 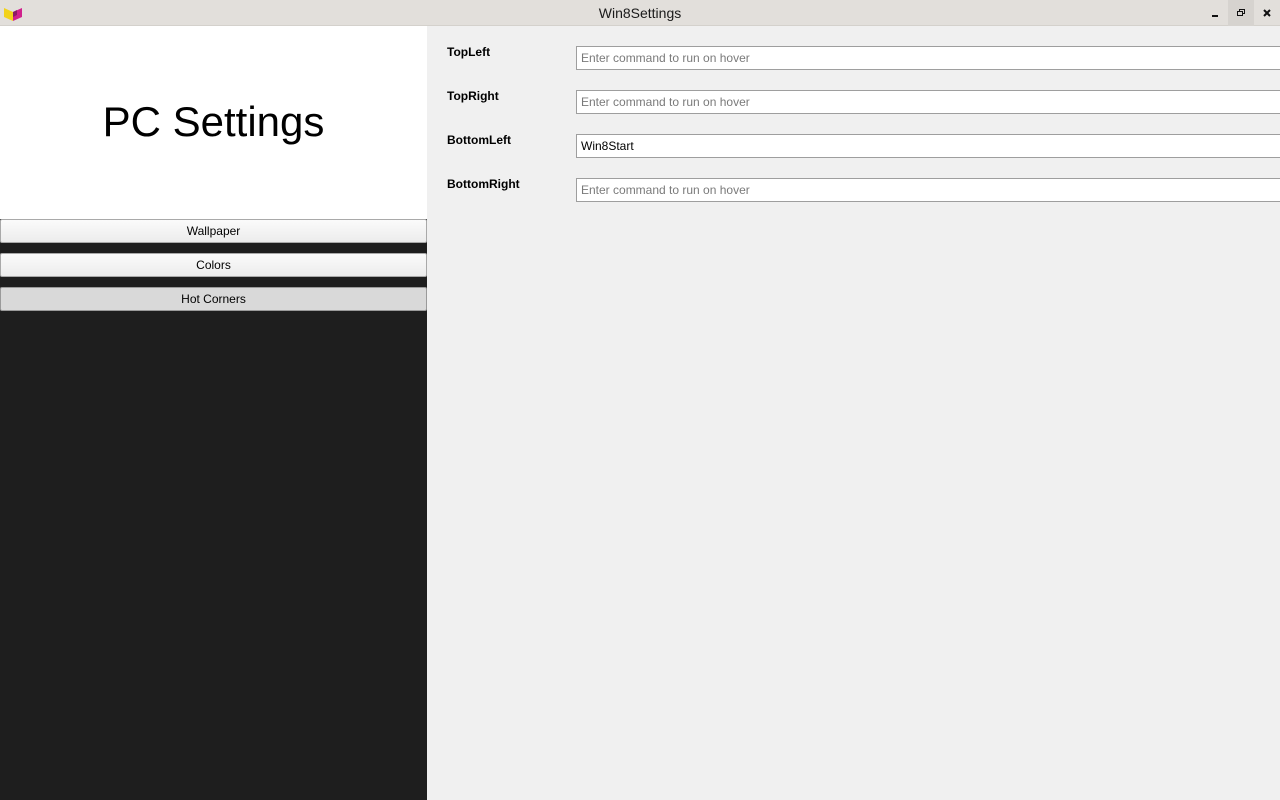 What do you see at coordinates (213, 299) in the screenshot?
I see `sidebar-item-hot-corners: Hot Corners` at bounding box center [213, 299].